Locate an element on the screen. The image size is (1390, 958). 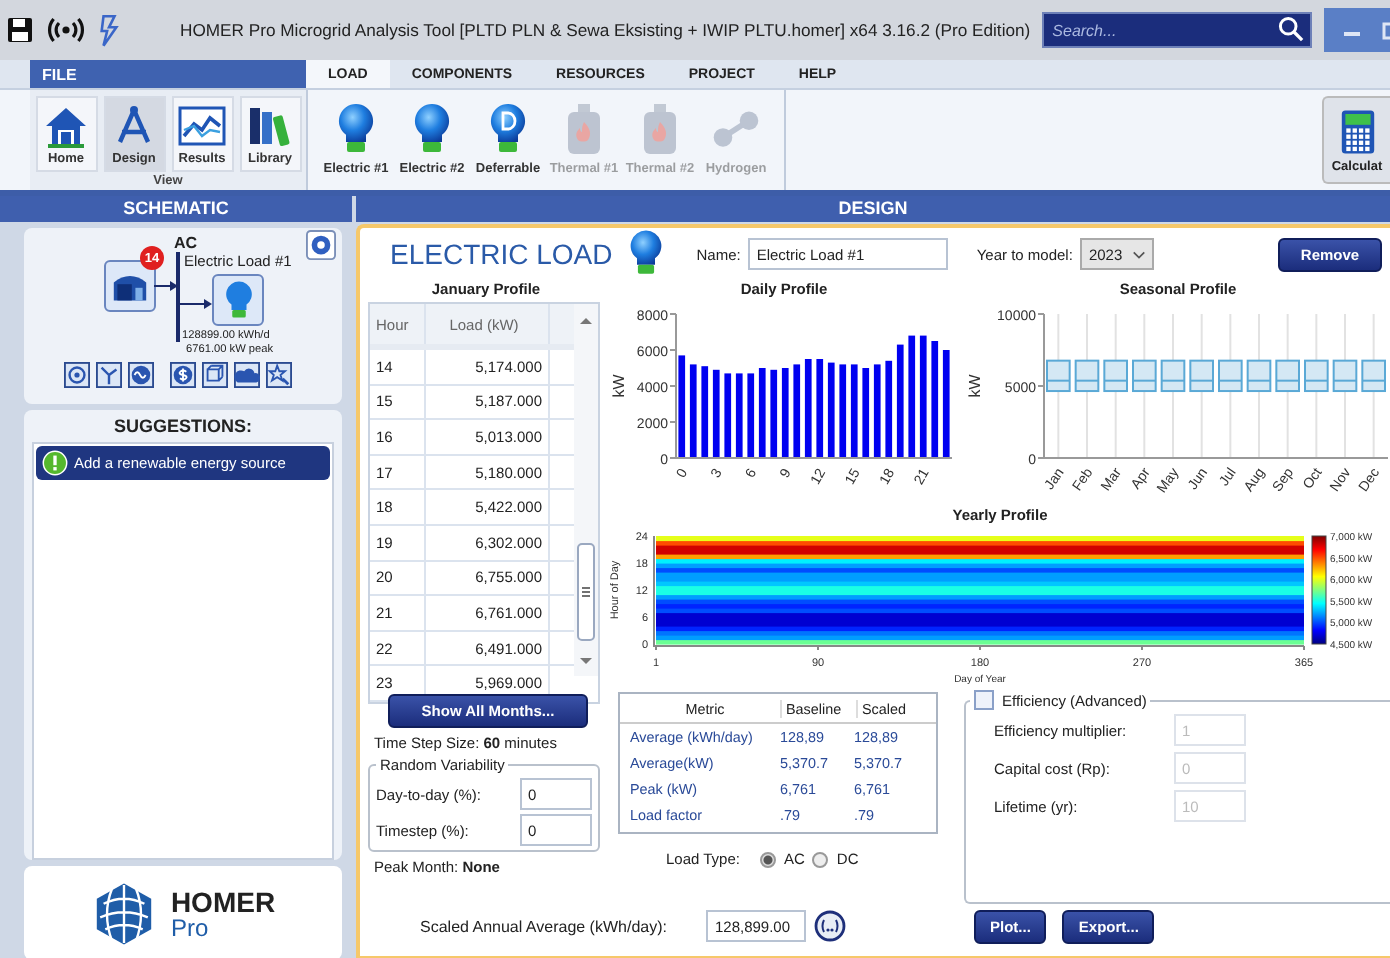
file-menu: FILE is located at coordinates (168, 74).